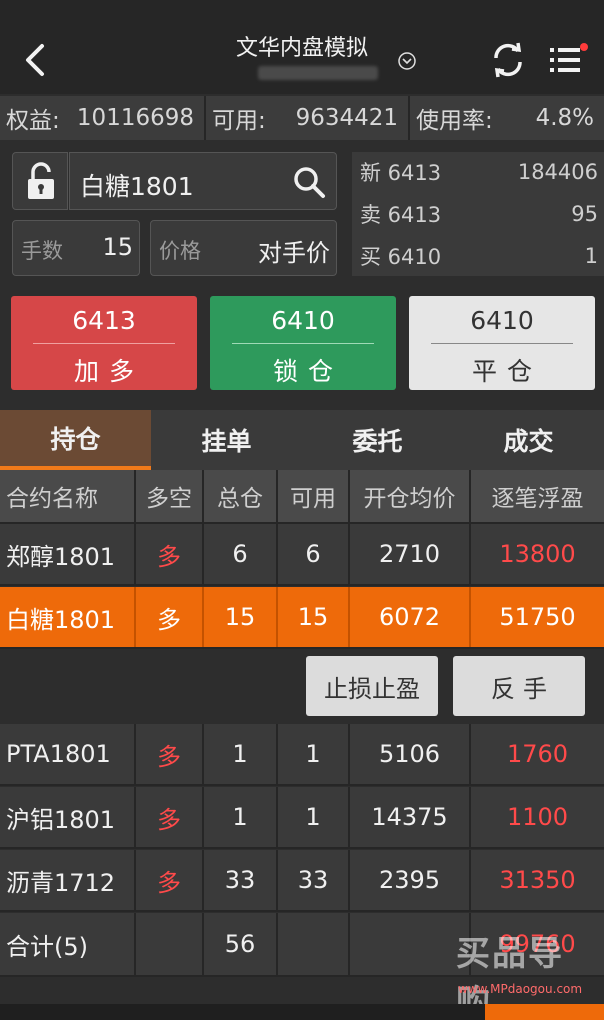  Describe the element at coordinates (68, 496) in the screenshot. I see `col-contract: 合约名称` at that location.